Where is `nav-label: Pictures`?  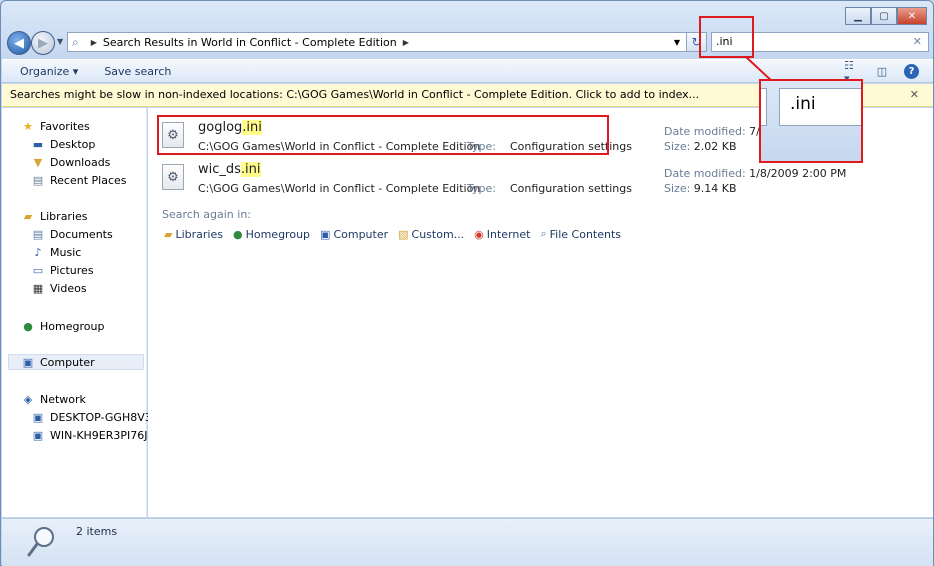
nav-label: Pictures is located at coordinates (72, 270).